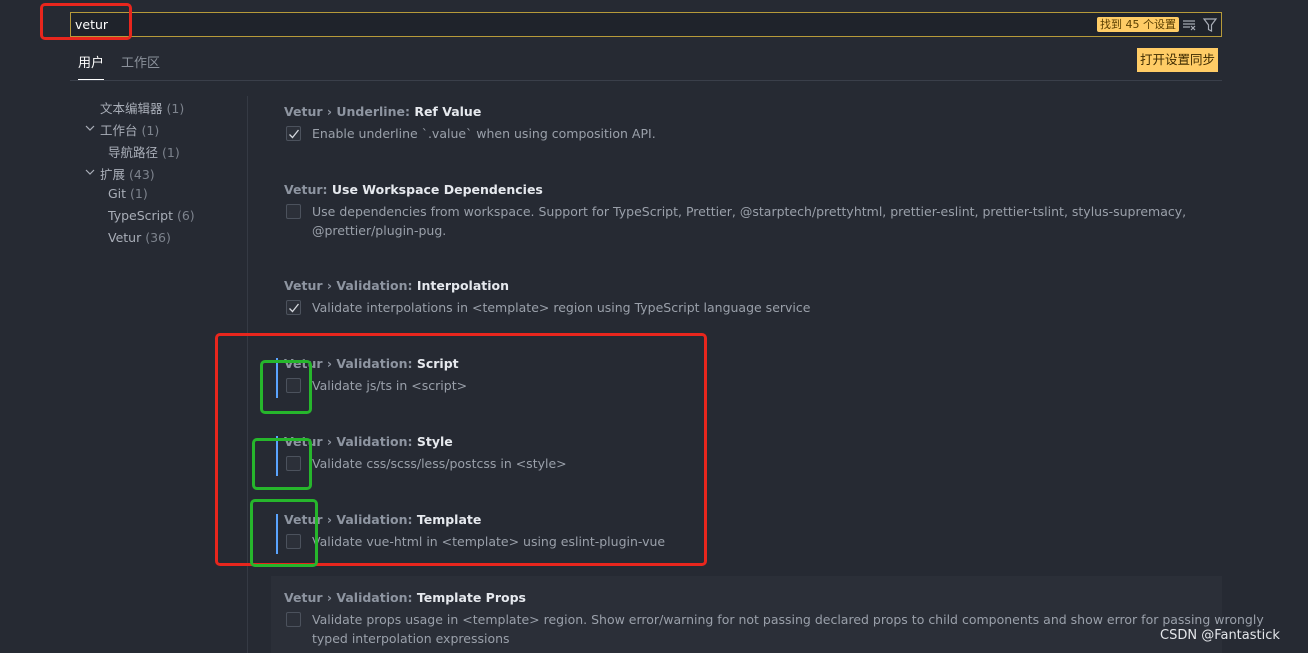  What do you see at coordinates (117, 193) in the screenshot?
I see `sidebar-item-label: Git` at bounding box center [117, 193].